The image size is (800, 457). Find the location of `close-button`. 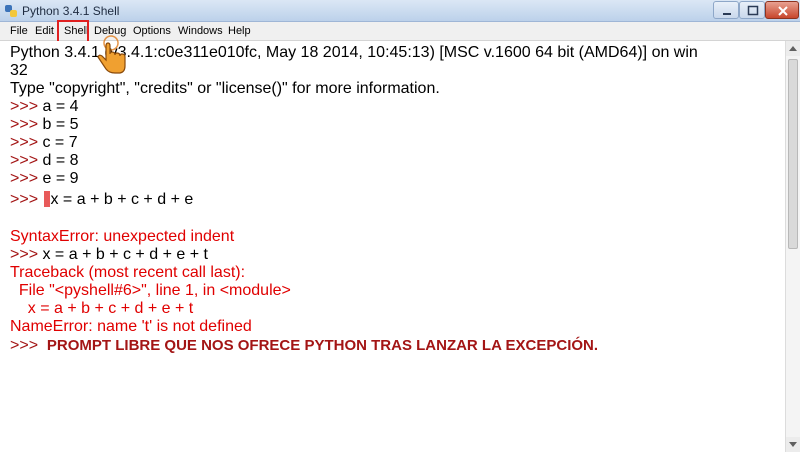

close-button is located at coordinates (782, 10).